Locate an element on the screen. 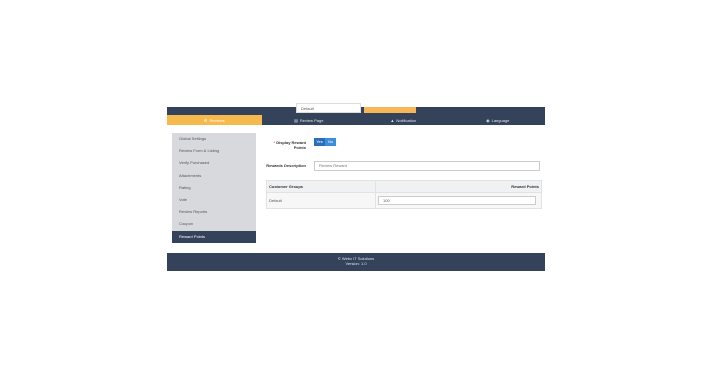 This screenshot has width=710, height=380. display-reward-toggle: Yes No is located at coordinates (325, 142).